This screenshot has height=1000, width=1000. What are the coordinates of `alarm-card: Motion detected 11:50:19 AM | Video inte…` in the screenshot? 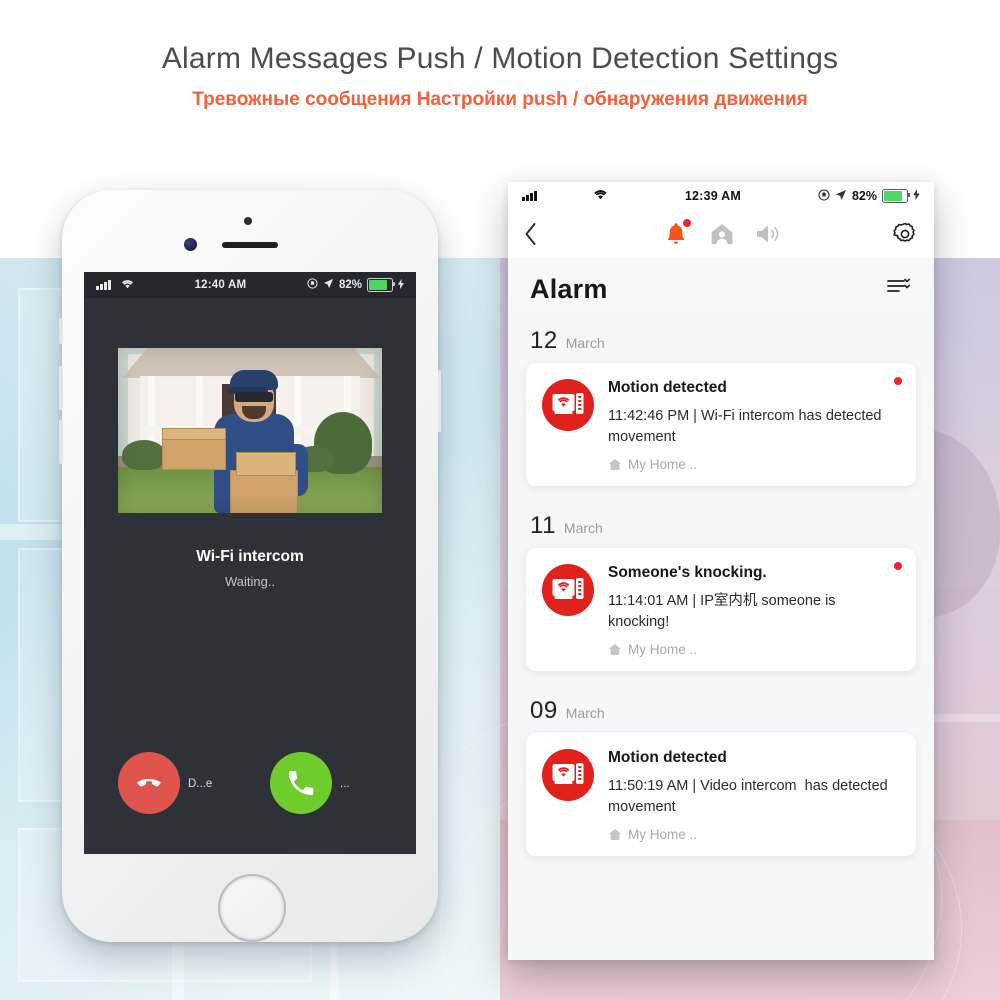 It's located at (721, 795).